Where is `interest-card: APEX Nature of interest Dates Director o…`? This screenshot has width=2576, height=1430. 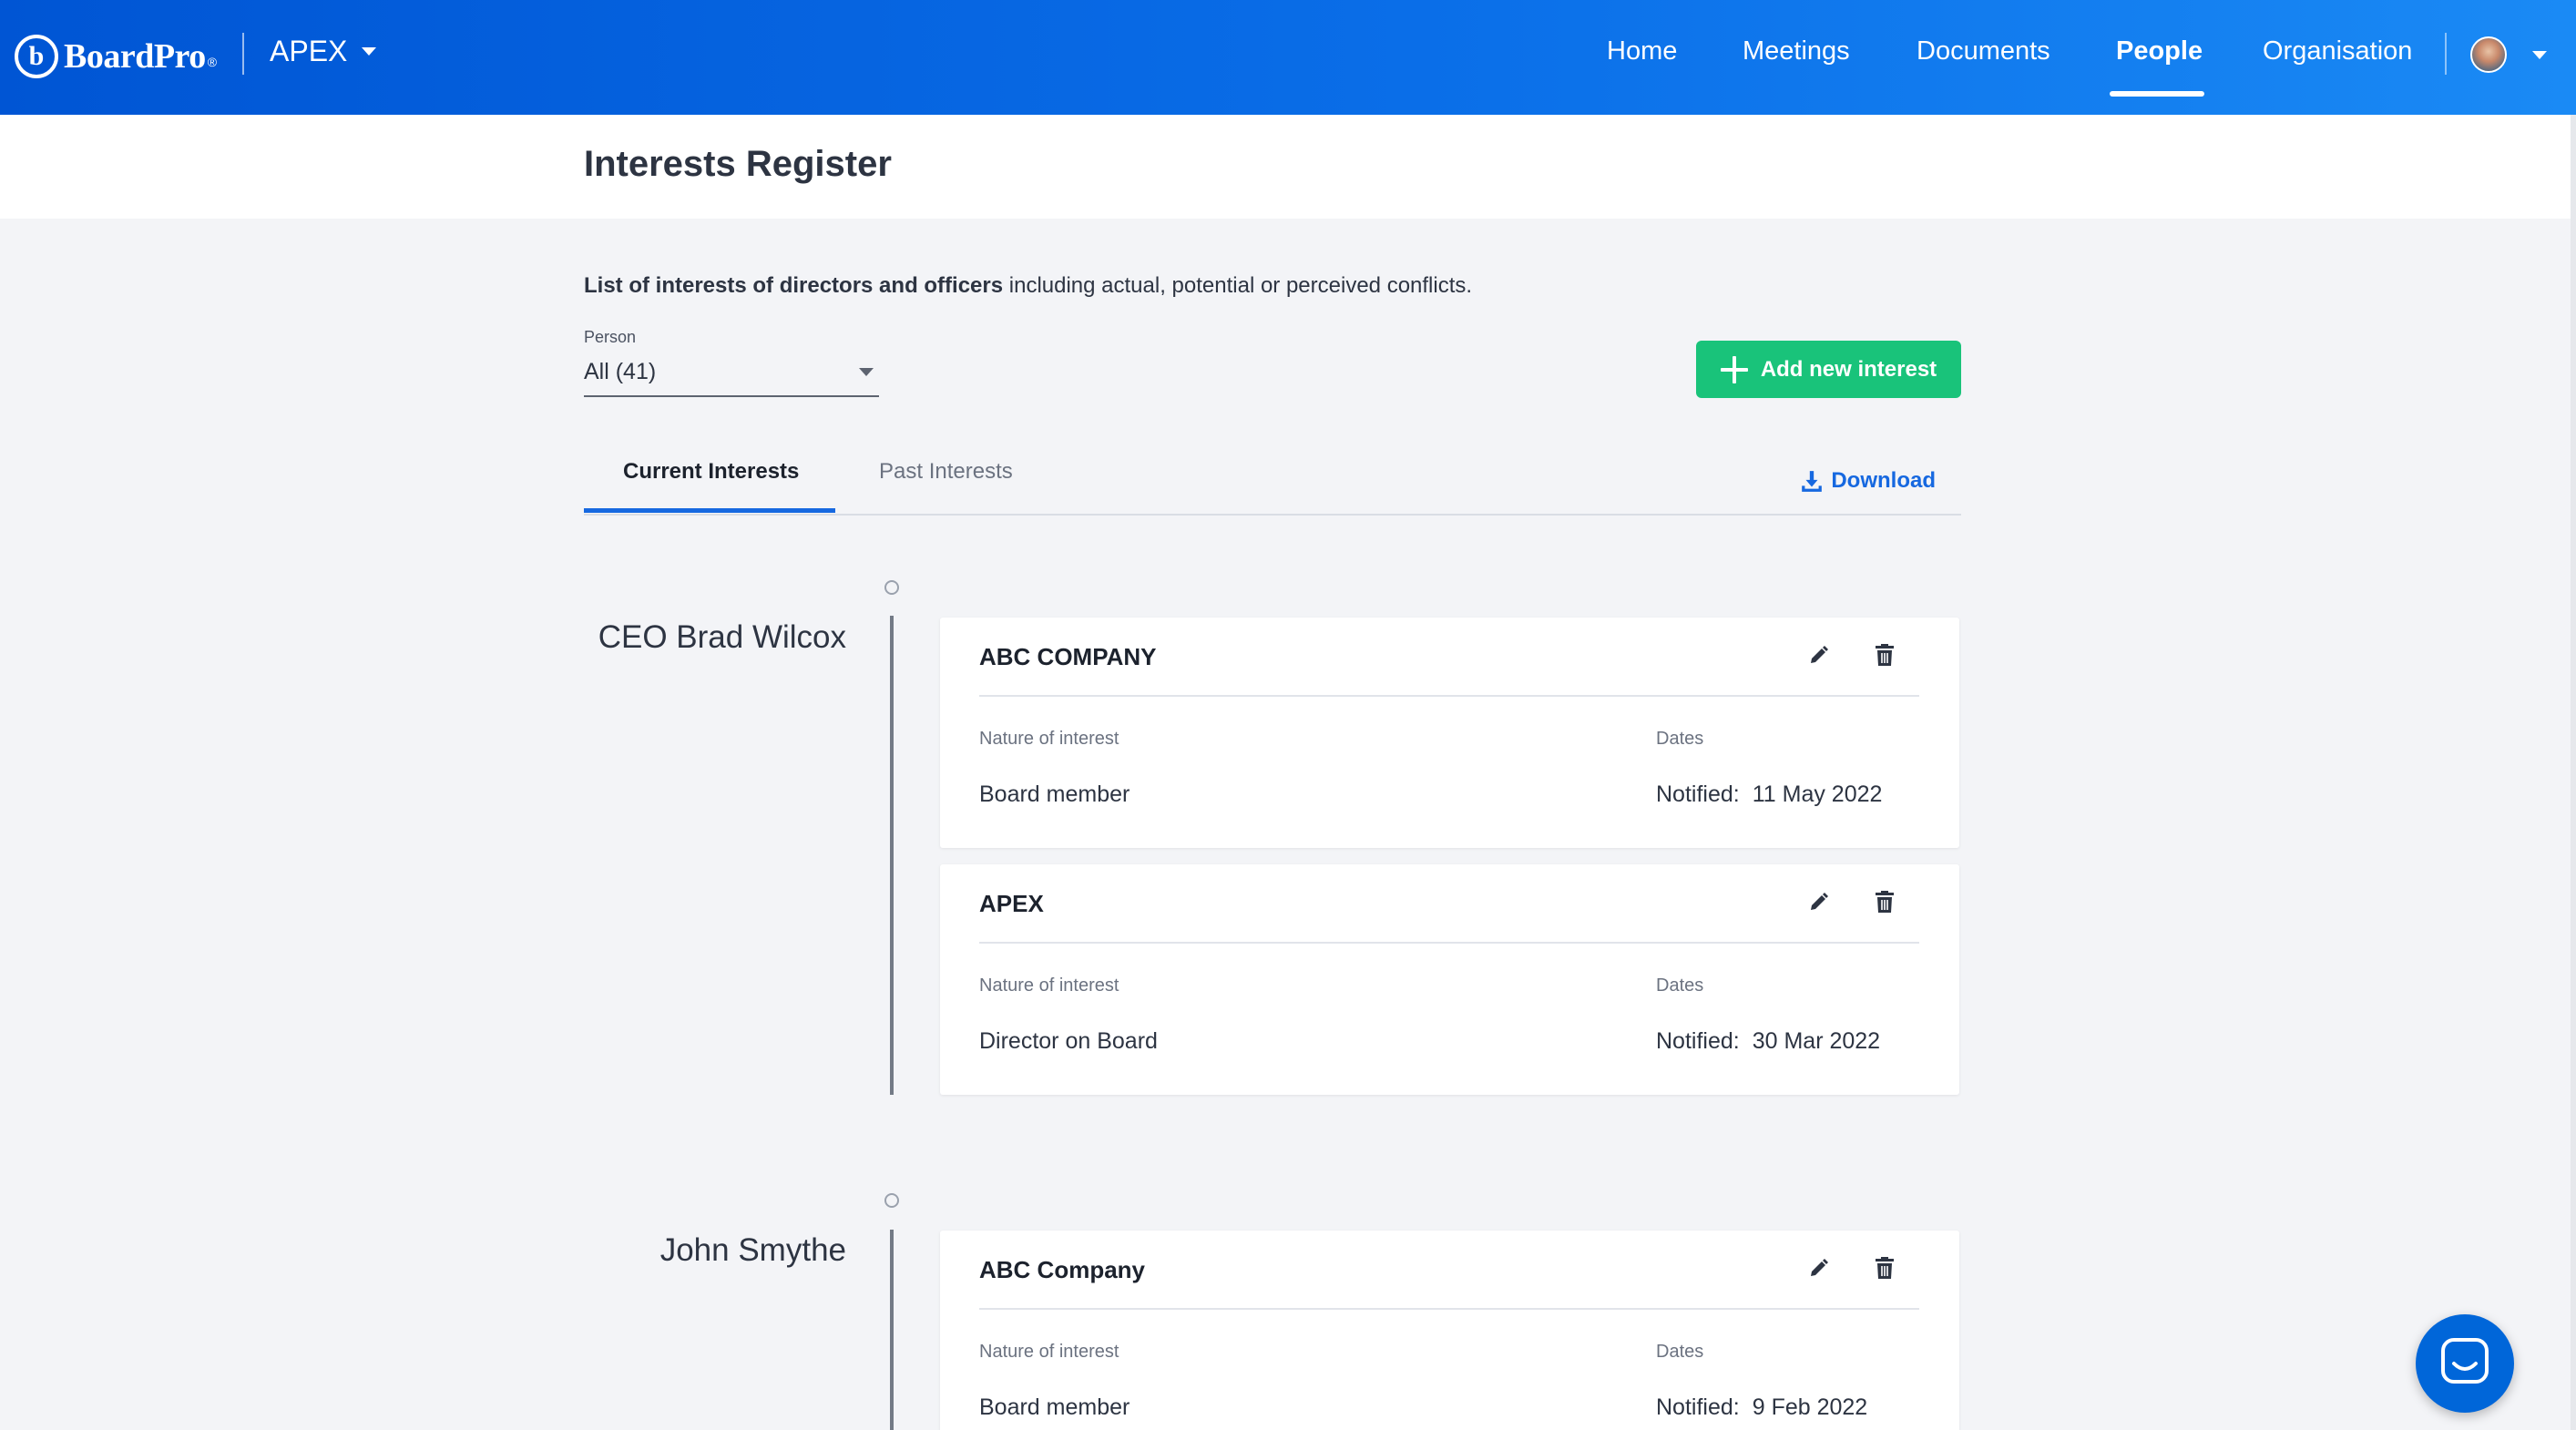 interest-card: APEX Nature of interest Dates Director o… is located at coordinates (1449, 979).